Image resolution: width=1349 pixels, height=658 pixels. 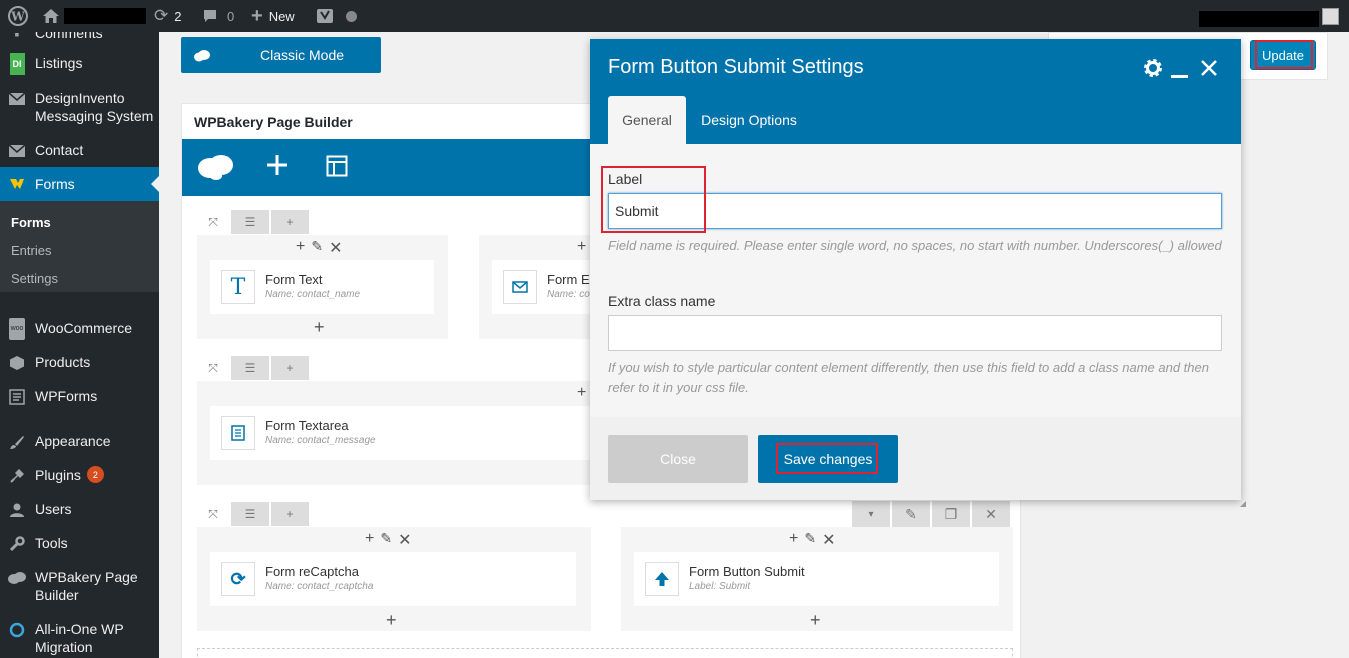 What do you see at coordinates (17, 397) in the screenshot?
I see `wpforms-icon` at bounding box center [17, 397].